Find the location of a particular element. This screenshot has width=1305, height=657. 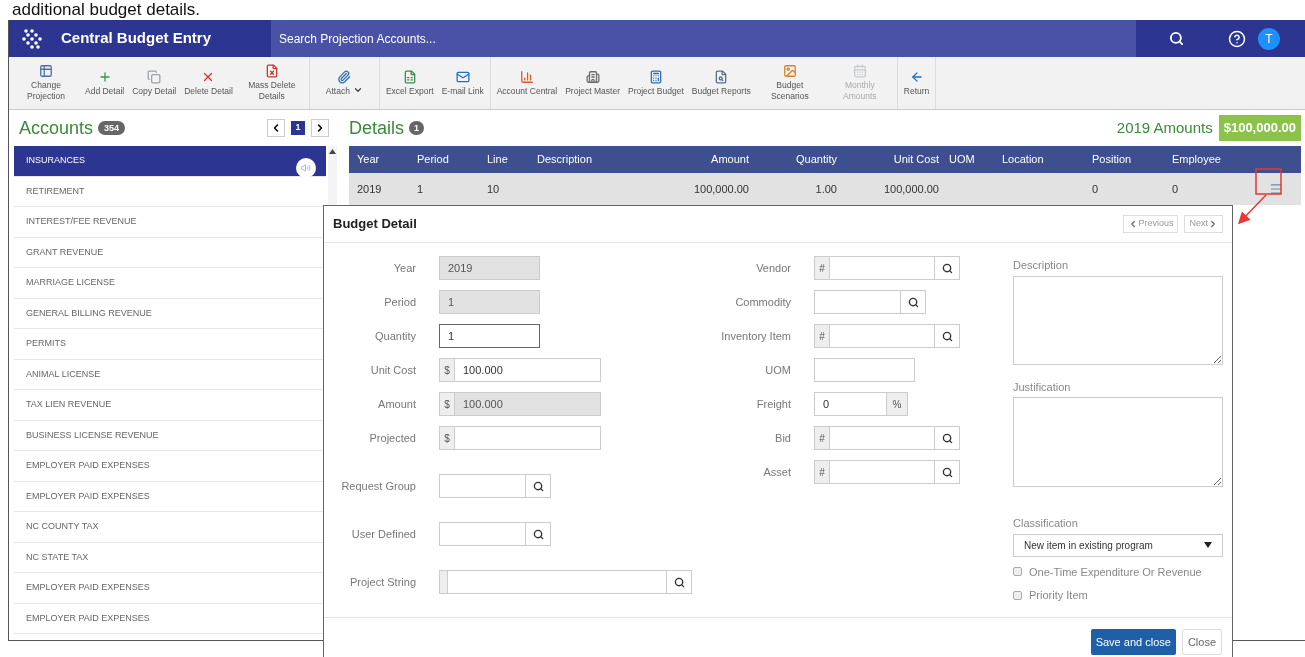

field-label: Quantity is located at coordinates (395, 336).